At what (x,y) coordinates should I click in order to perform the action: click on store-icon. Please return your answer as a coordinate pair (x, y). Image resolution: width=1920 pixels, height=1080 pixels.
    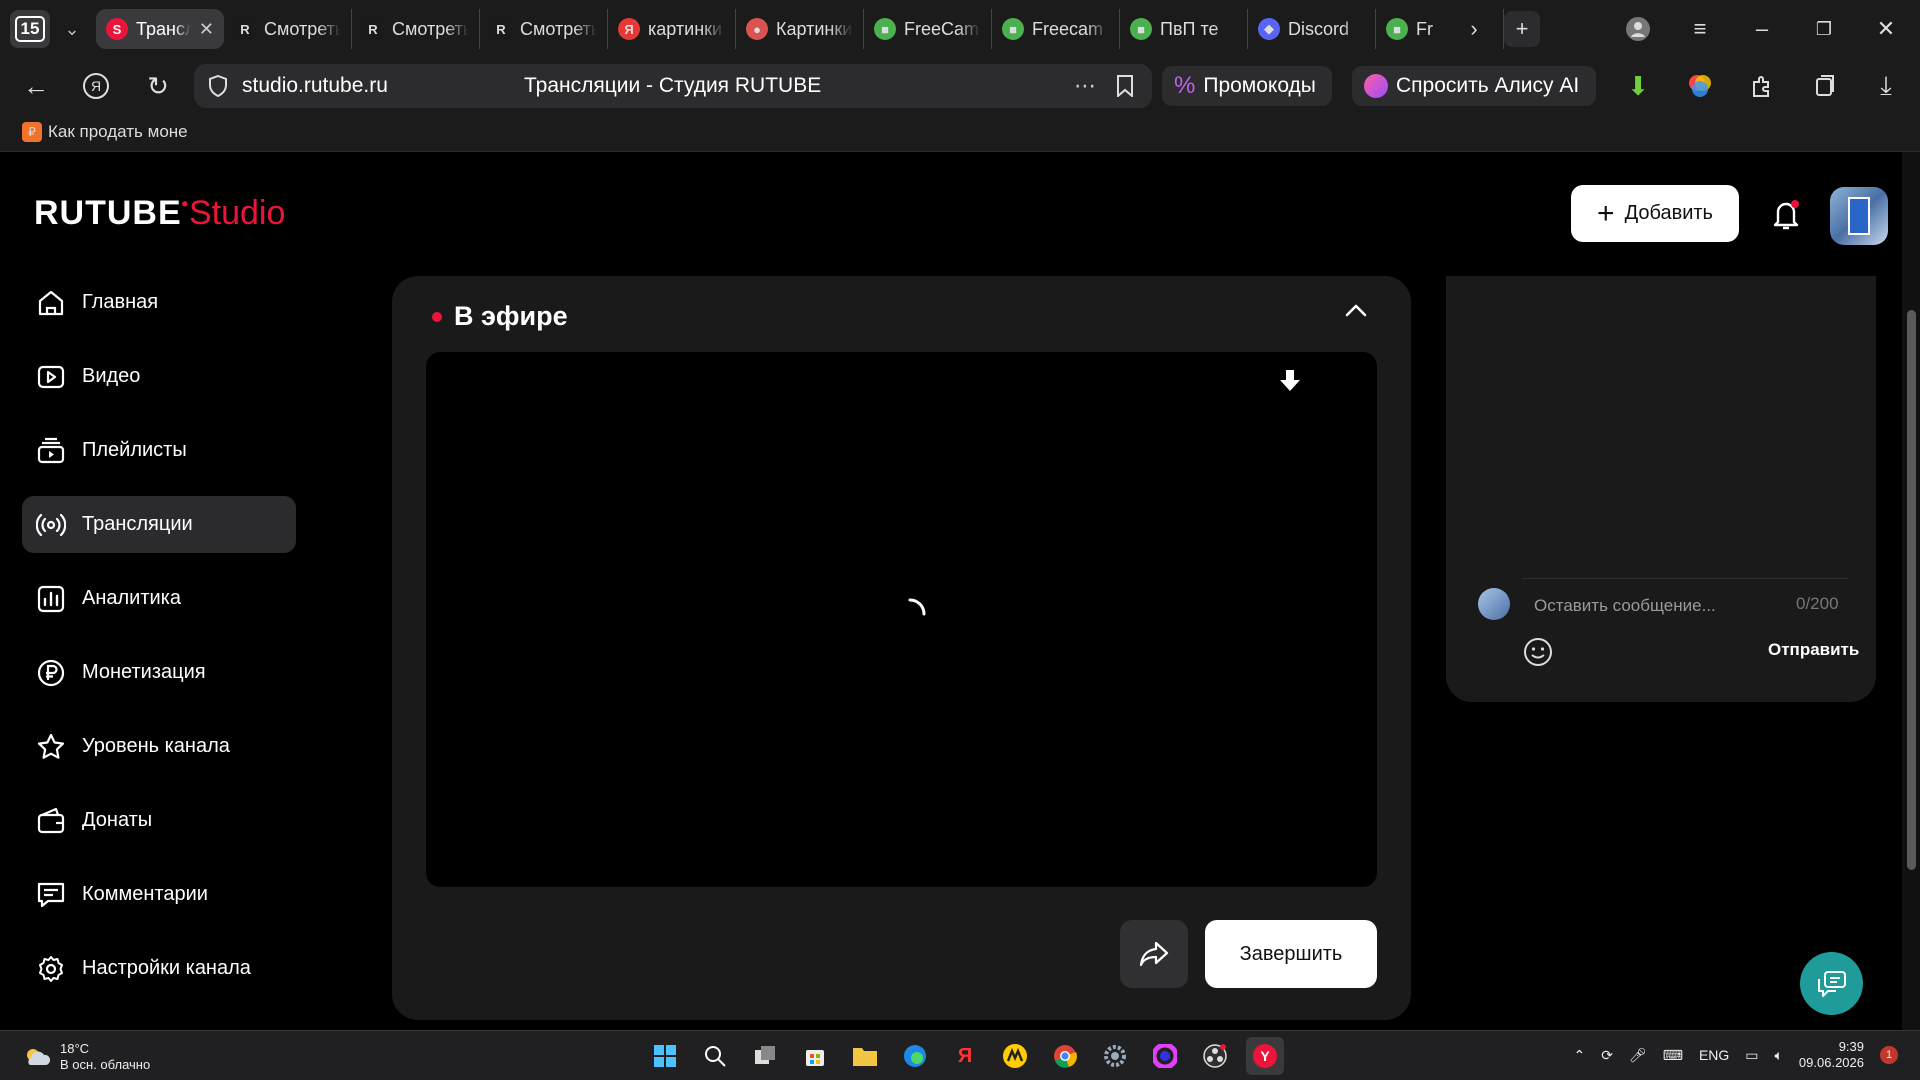
    Looking at the image, I should click on (815, 1056).